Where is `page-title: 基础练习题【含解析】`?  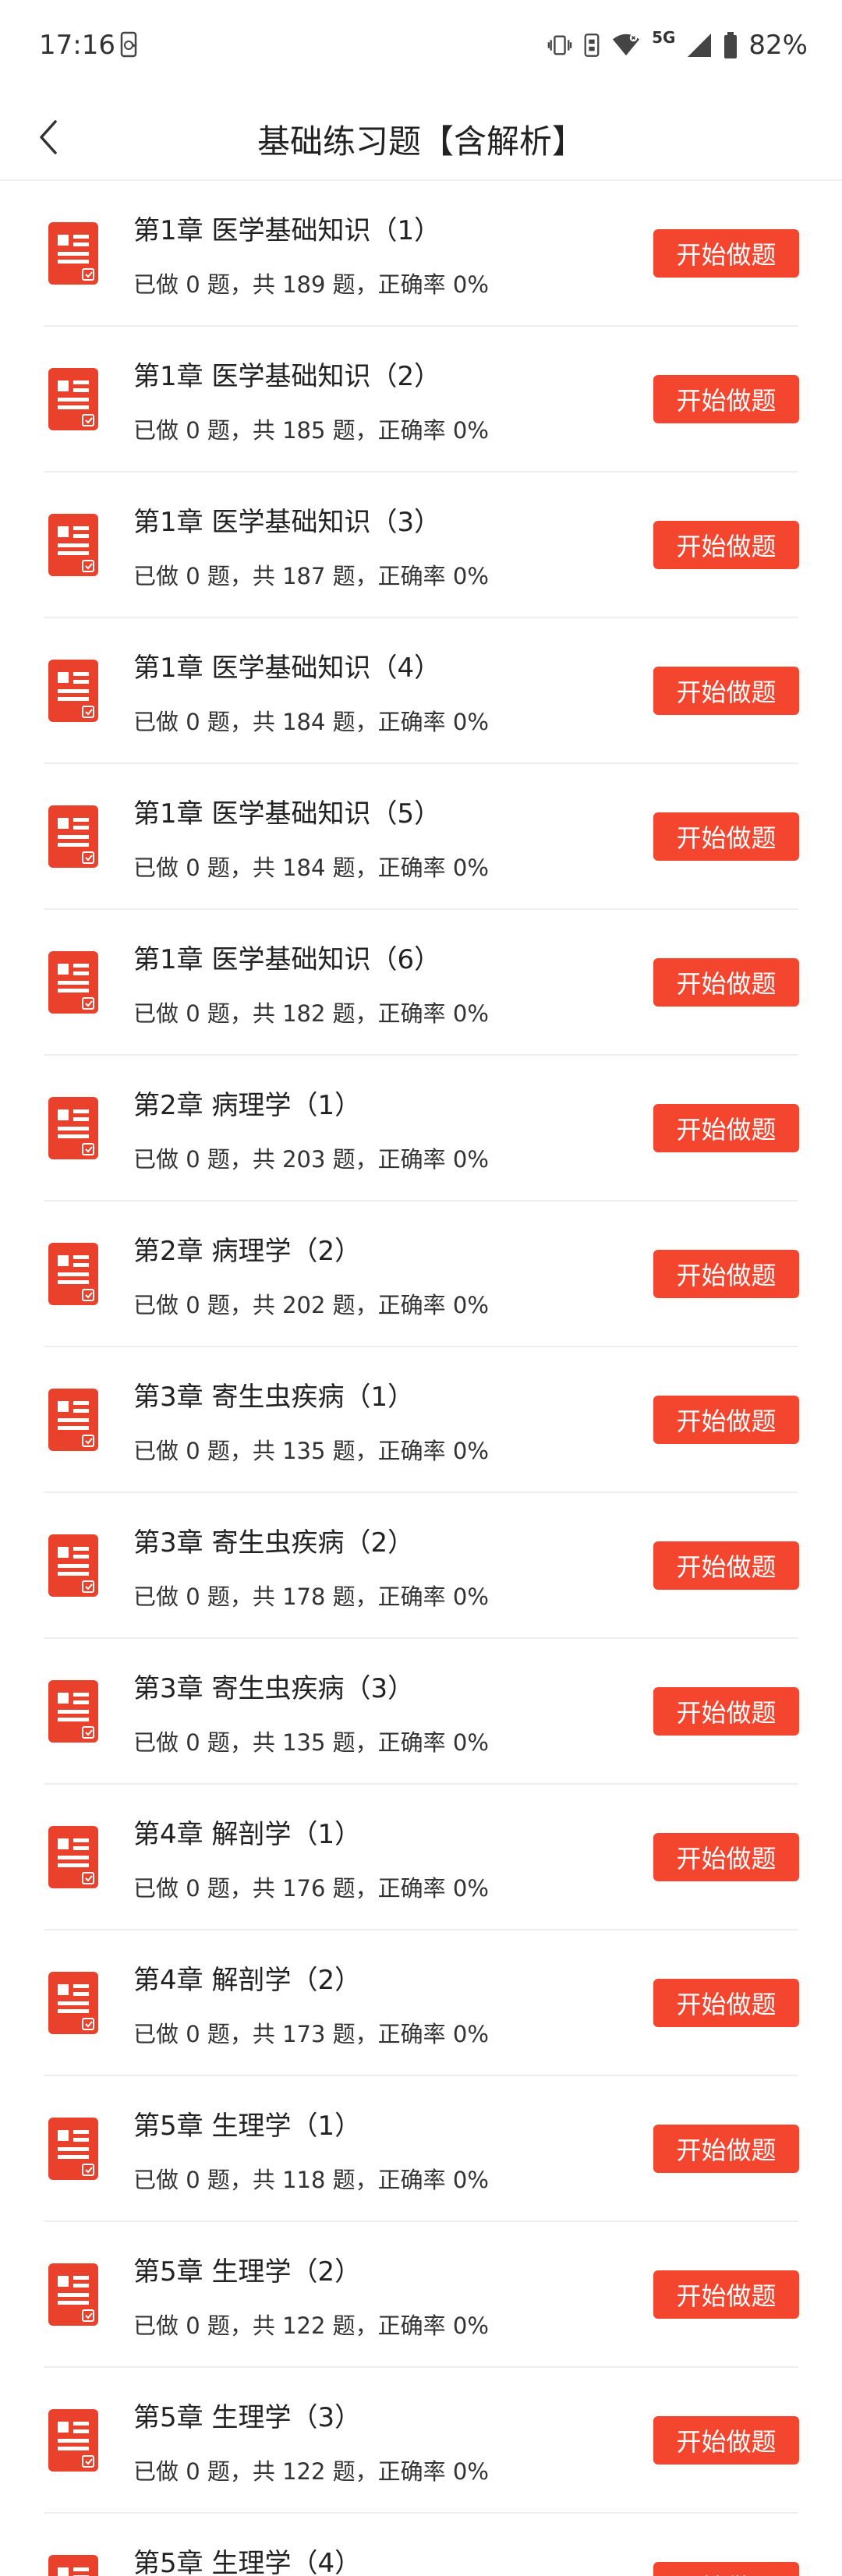
page-title: 基础练习题【含解析】 is located at coordinates (420, 141).